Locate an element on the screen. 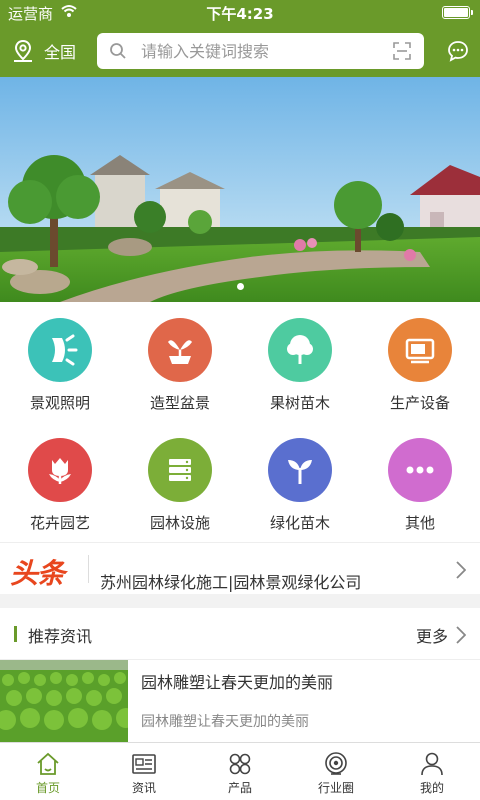 The image size is (480, 800). grid-icon is located at coordinates (240, 764).